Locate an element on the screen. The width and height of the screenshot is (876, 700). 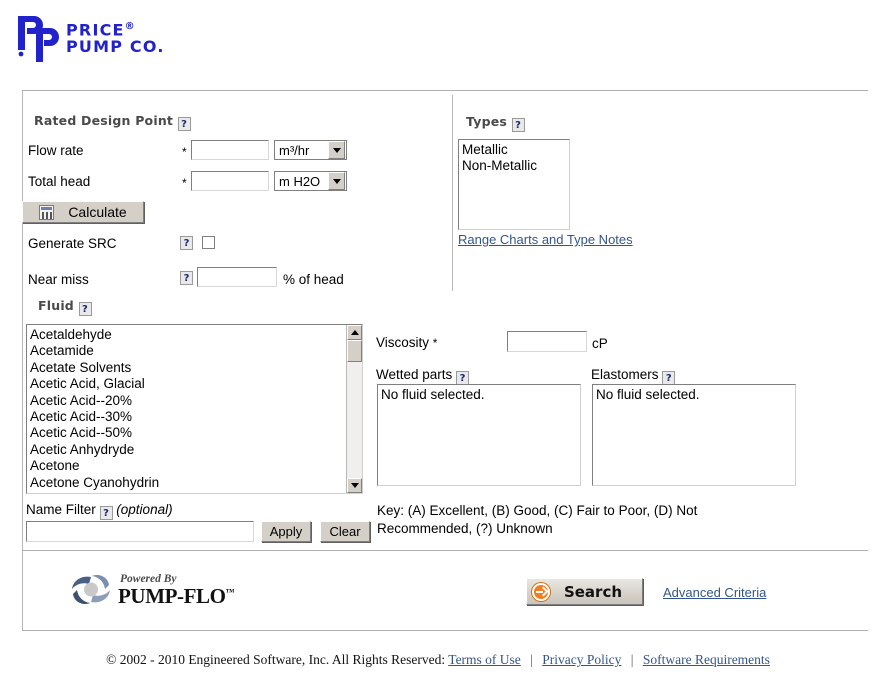
price-pump-logo: PRICE® PUMP CO. is located at coordinates (166, 42).